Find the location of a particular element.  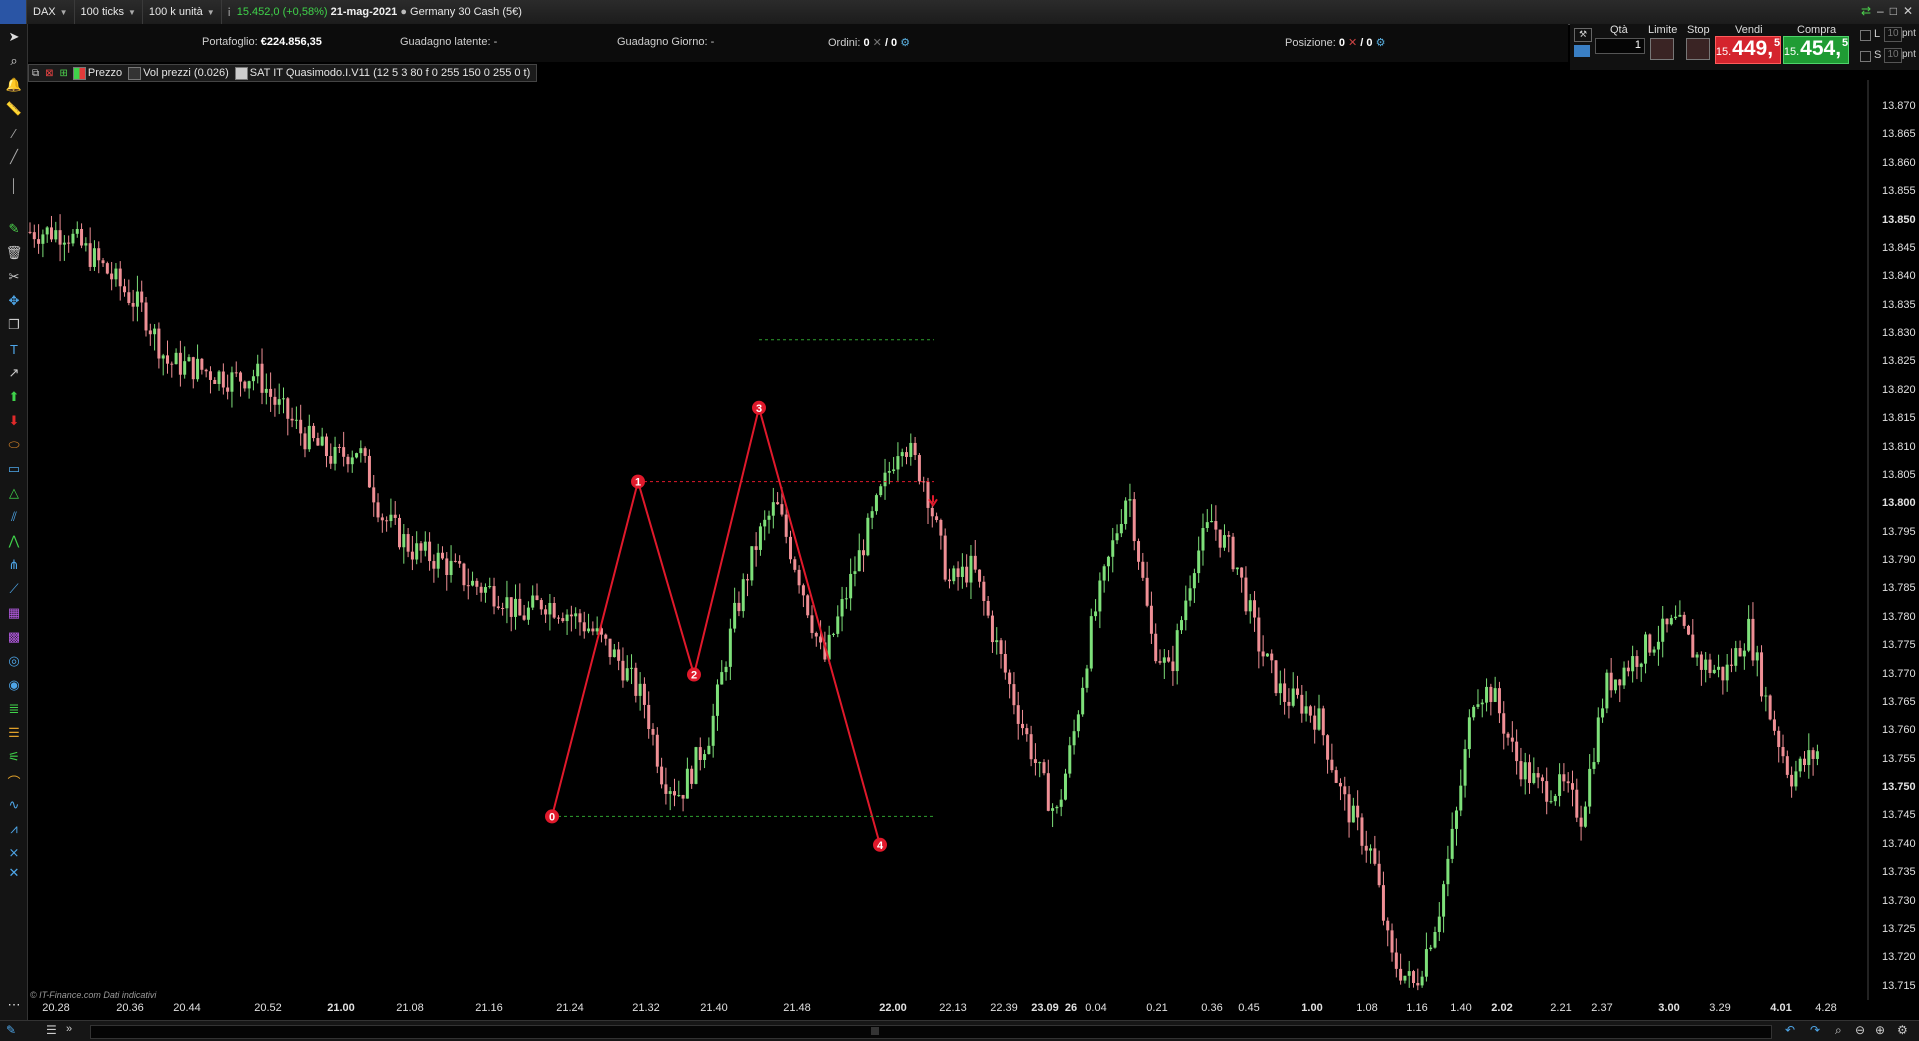

legend-volume: Vol prezzi (0.026) is located at coordinates (186, 73).